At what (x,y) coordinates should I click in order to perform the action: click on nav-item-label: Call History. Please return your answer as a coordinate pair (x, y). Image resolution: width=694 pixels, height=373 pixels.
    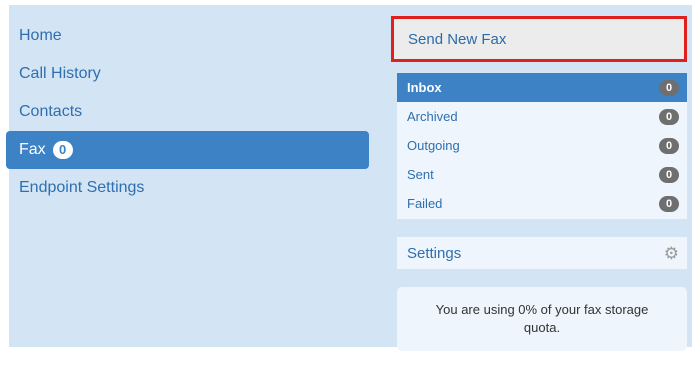
    Looking at the image, I should click on (60, 73).